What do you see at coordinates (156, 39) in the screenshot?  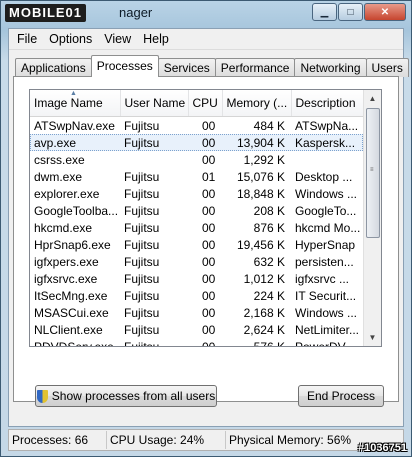 I see `menu-help: Help` at bounding box center [156, 39].